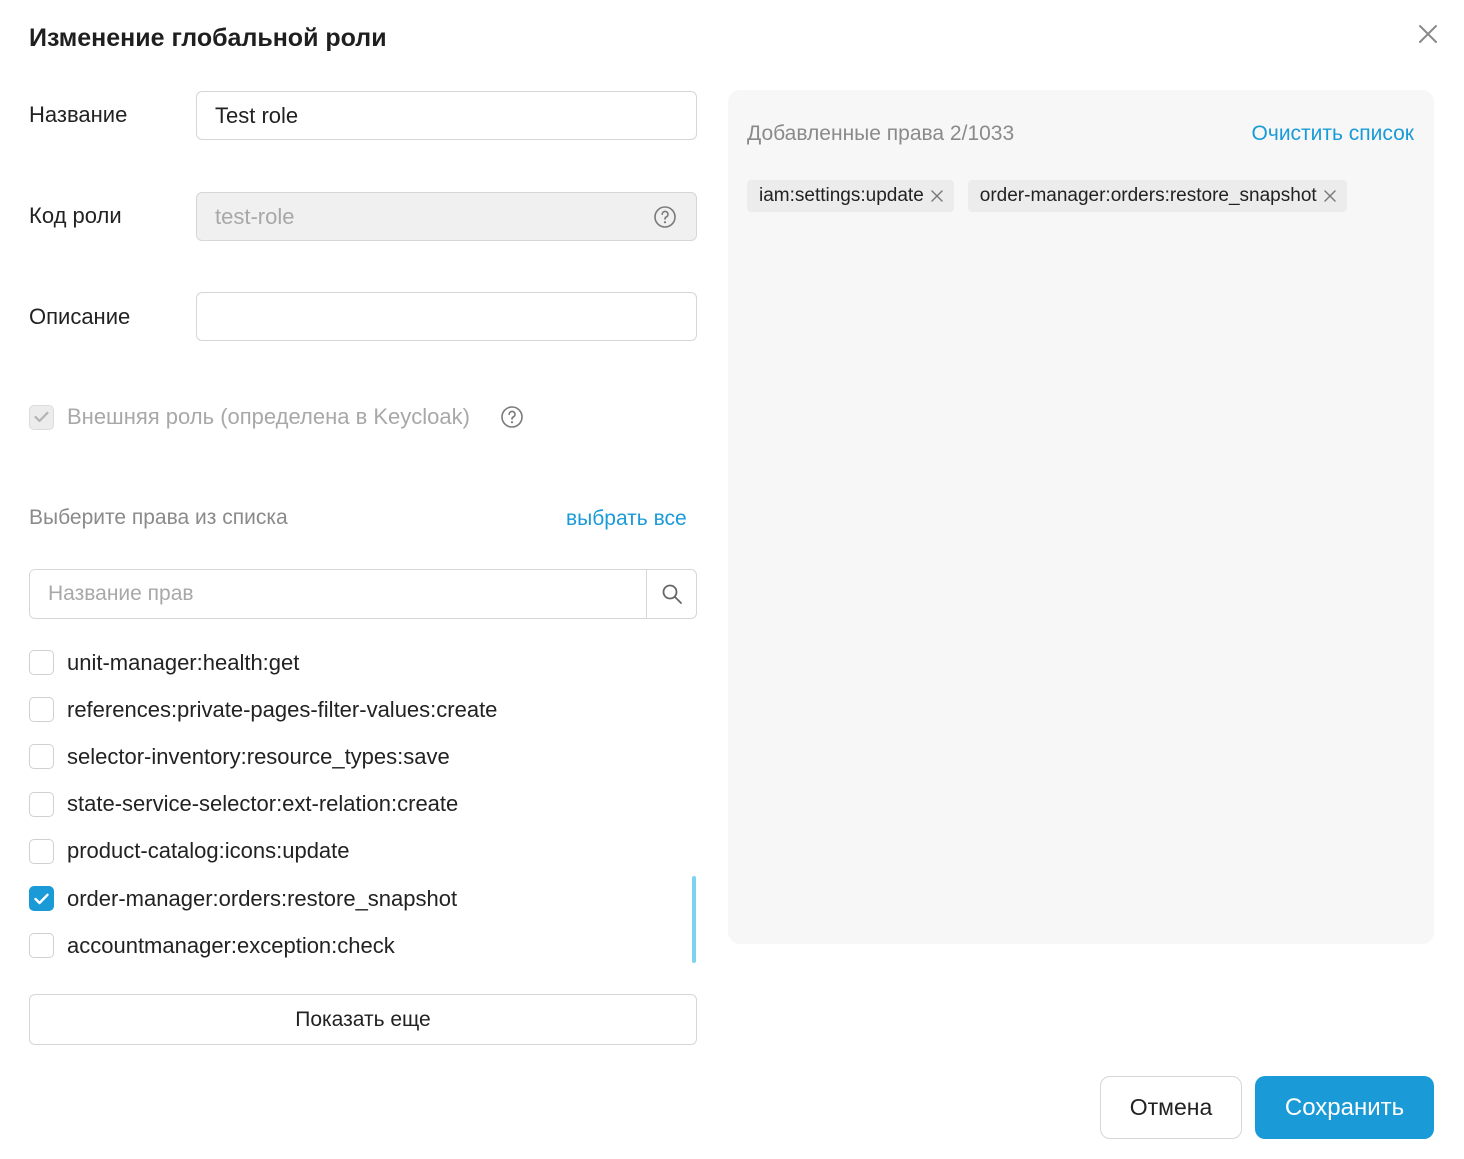 This screenshot has width=1464, height=1159. Describe the element at coordinates (208, 38) in the screenshot. I see `page-title: Изменение глобальной роли` at that location.